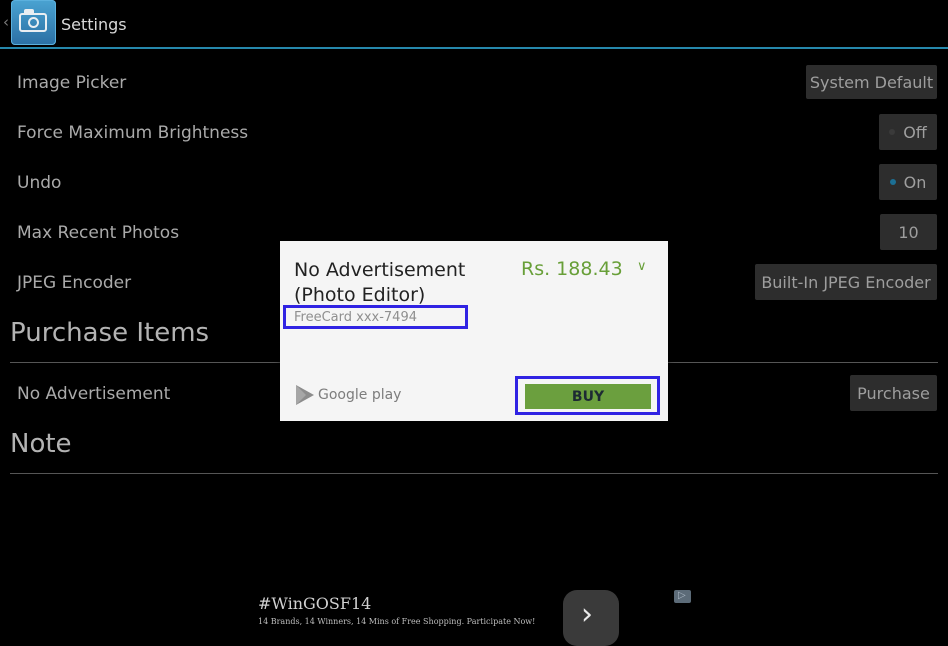 Image resolution: width=948 pixels, height=646 pixels. What do you see at coordinates (110, 333) in the screenshot?
I see `purchase-items-heading: Purchase Items` at bounding box center [110, 333].